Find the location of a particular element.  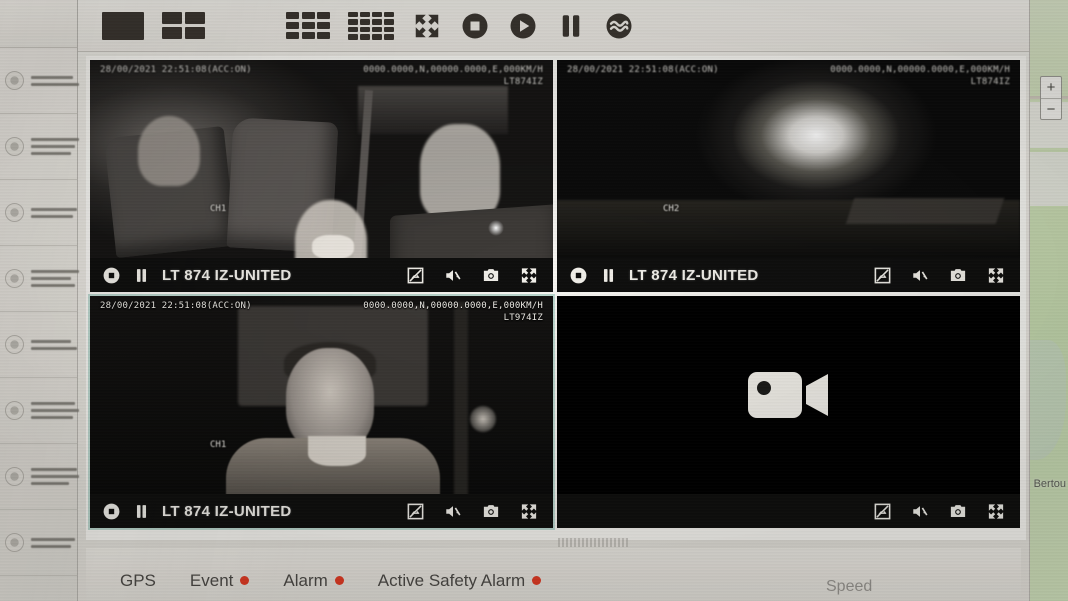

video-camera-icon is located at coordinates (787, 395).